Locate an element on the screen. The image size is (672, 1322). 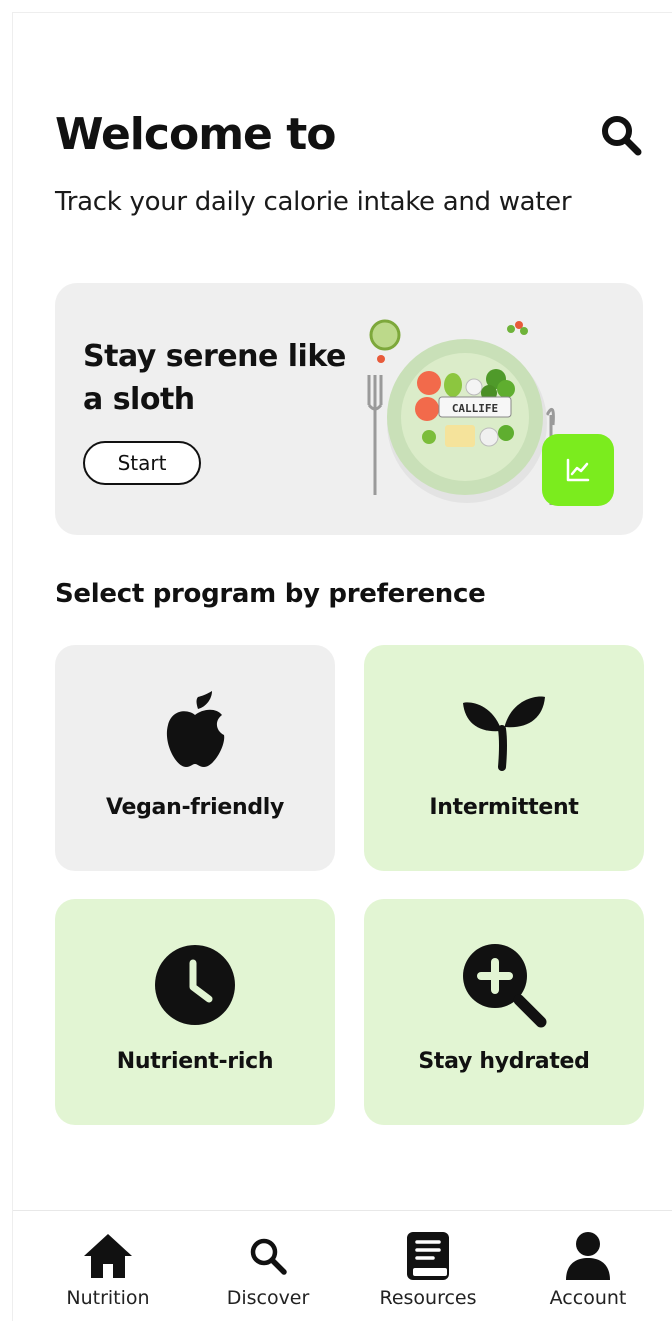
start-button: Start is located at coordinates (142, 463).